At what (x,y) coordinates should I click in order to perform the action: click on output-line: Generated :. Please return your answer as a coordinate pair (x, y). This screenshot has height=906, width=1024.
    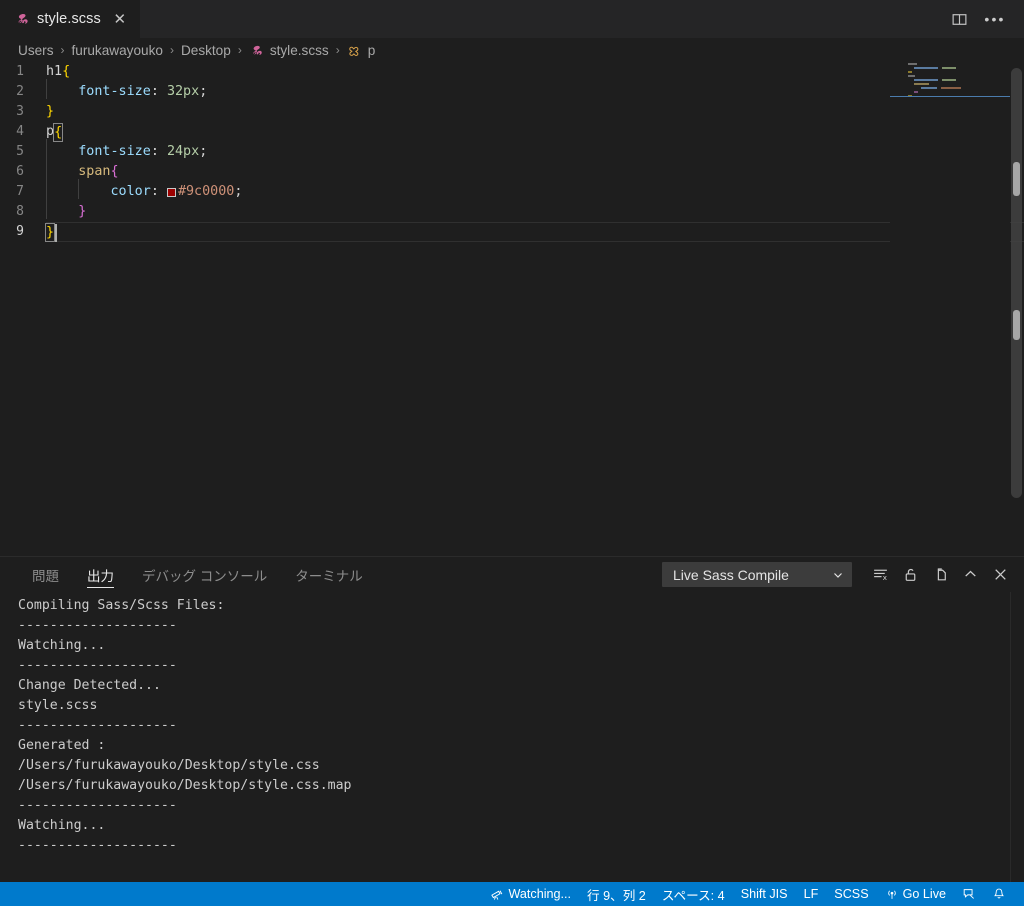
    Looking at the image, I should click on (62, 745).